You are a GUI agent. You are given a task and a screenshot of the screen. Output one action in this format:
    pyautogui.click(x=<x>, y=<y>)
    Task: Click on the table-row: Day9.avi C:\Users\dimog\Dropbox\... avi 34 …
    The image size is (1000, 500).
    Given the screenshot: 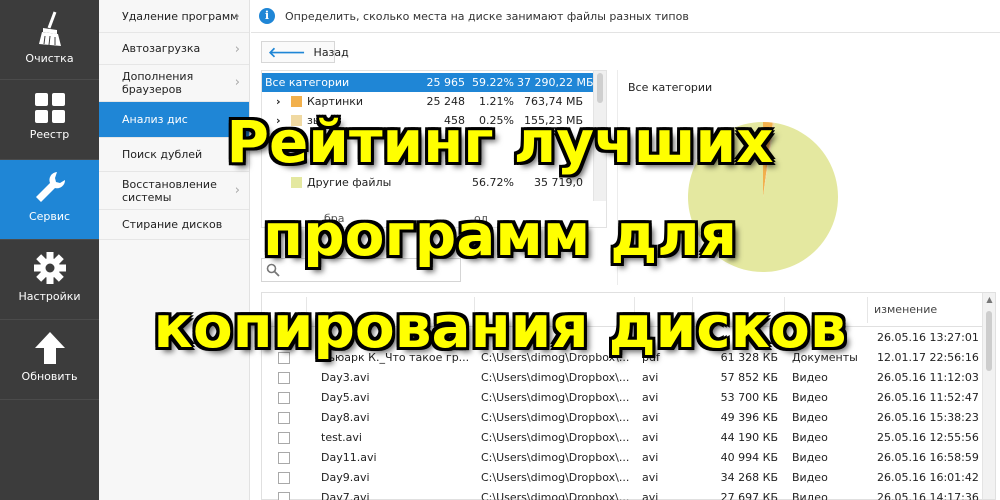 What is the action you would take?
    pyautogui.click(x=623, y=478)
    